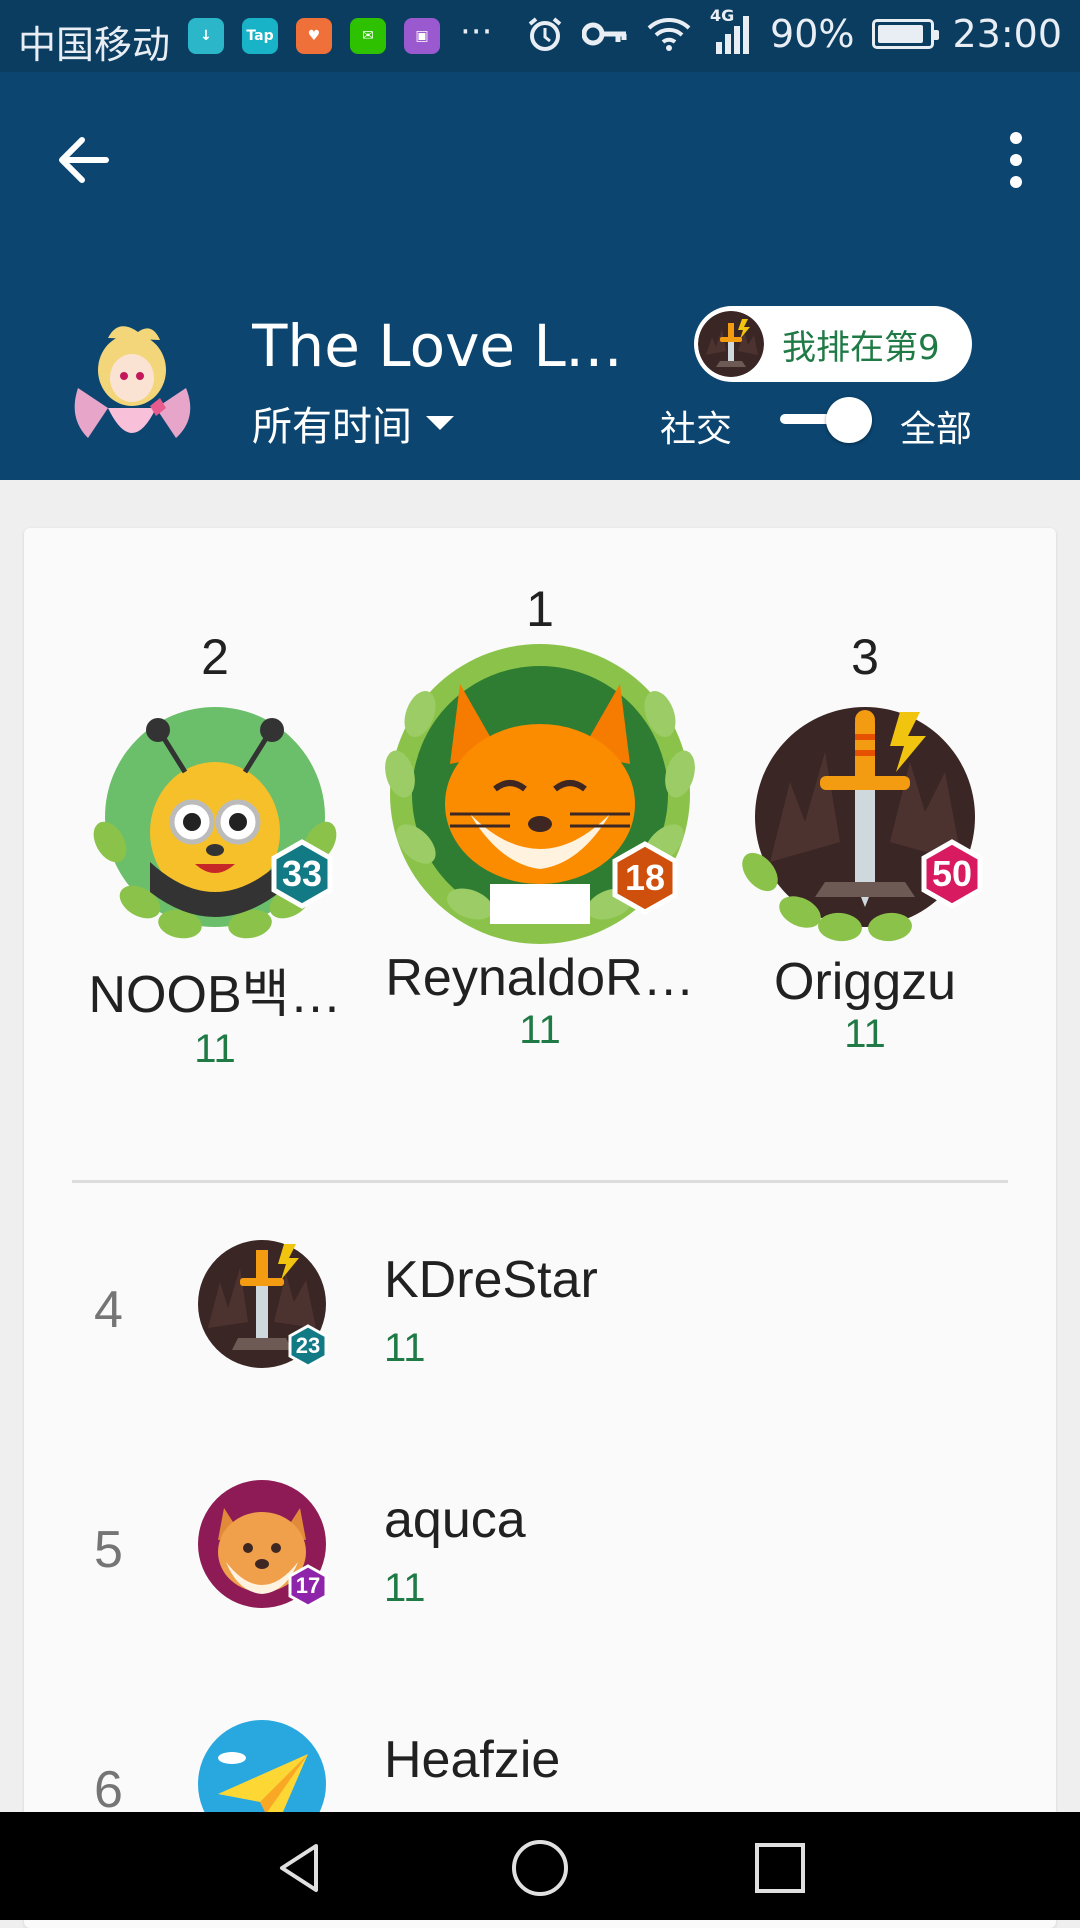  What do you see at coordinates (861, 347) in the screenshot?
I see `my-rank-label: 我排在第9` at bounding box center [861, 347].